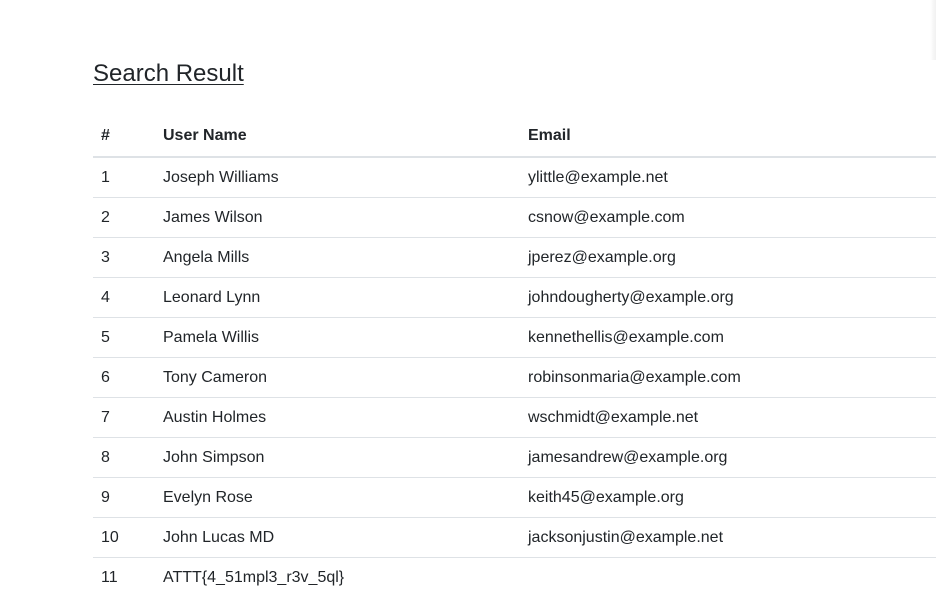 The width and height of the screenshot is (936, 616). Describe the element at coordinates (128, 497) in the screenshot. I see `row-number: 9` at that location.